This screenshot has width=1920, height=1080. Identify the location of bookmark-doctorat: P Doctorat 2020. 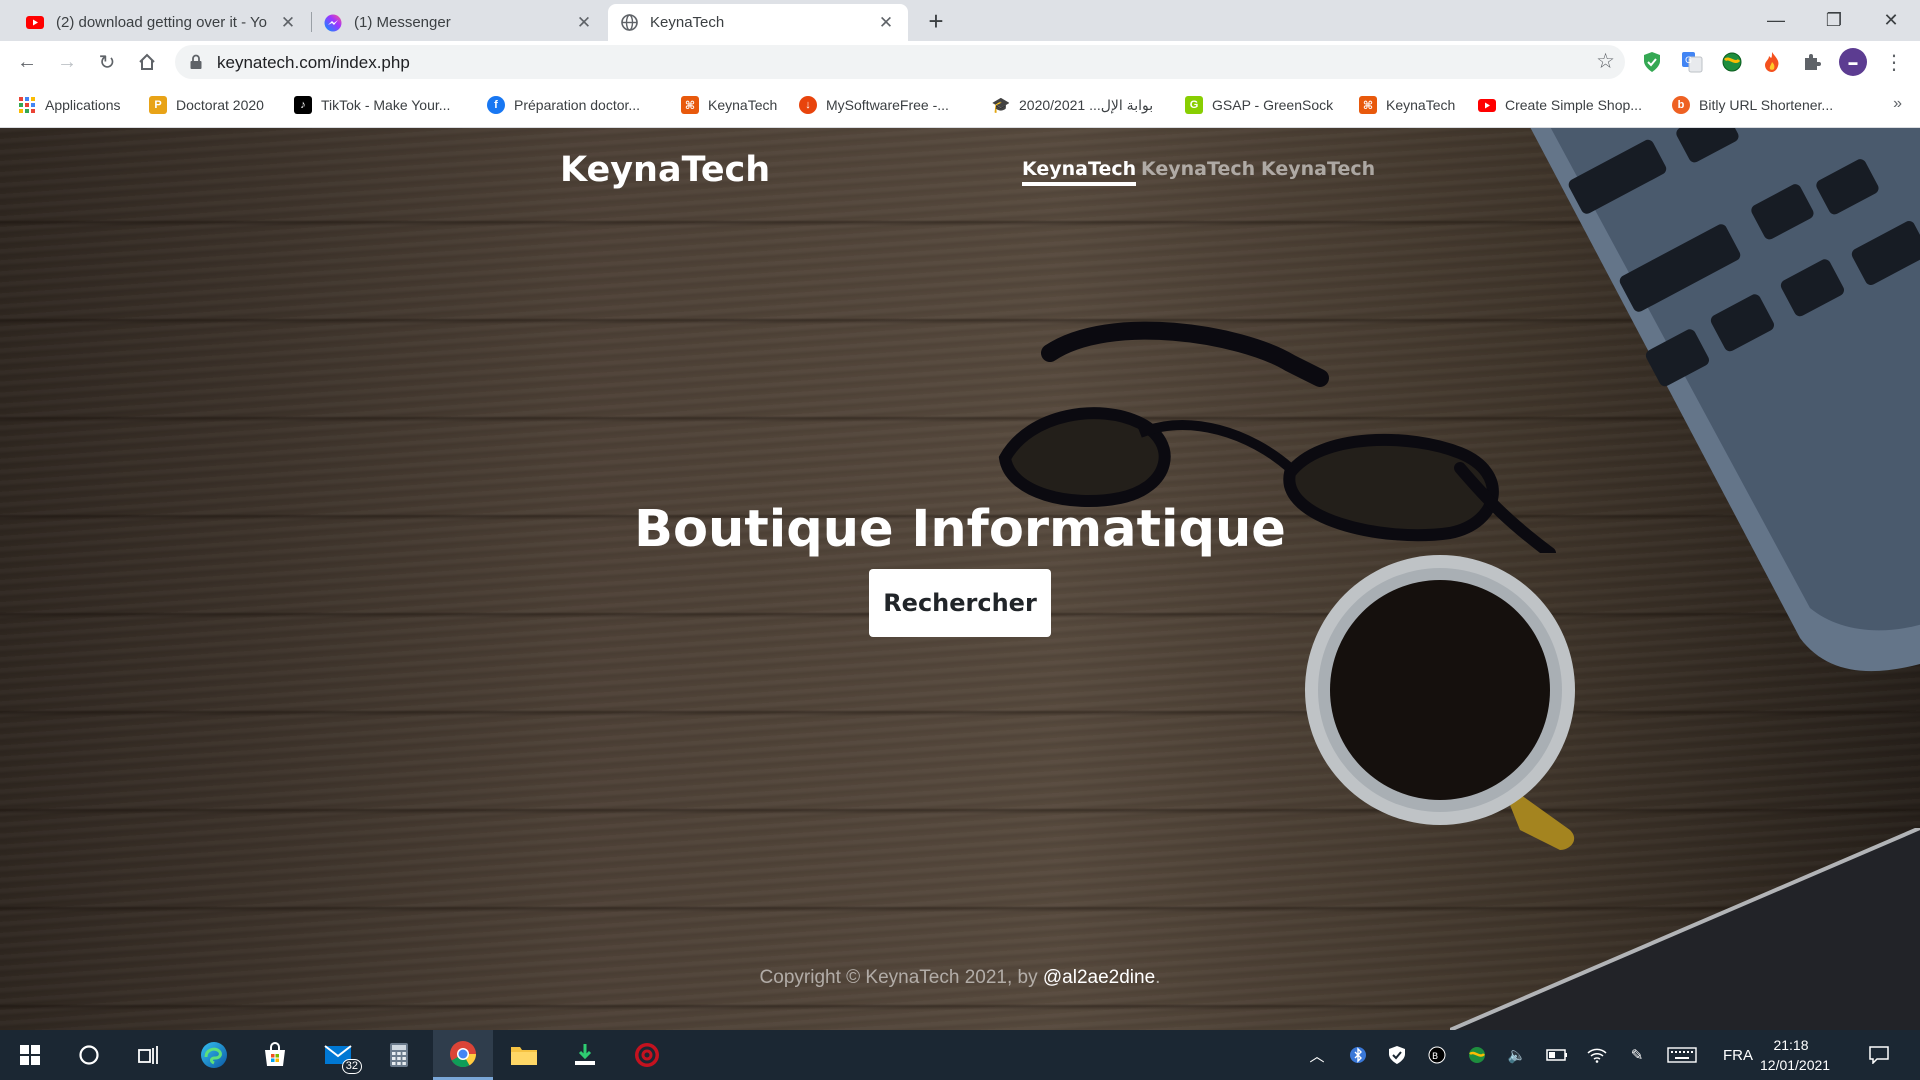
(206, 105).